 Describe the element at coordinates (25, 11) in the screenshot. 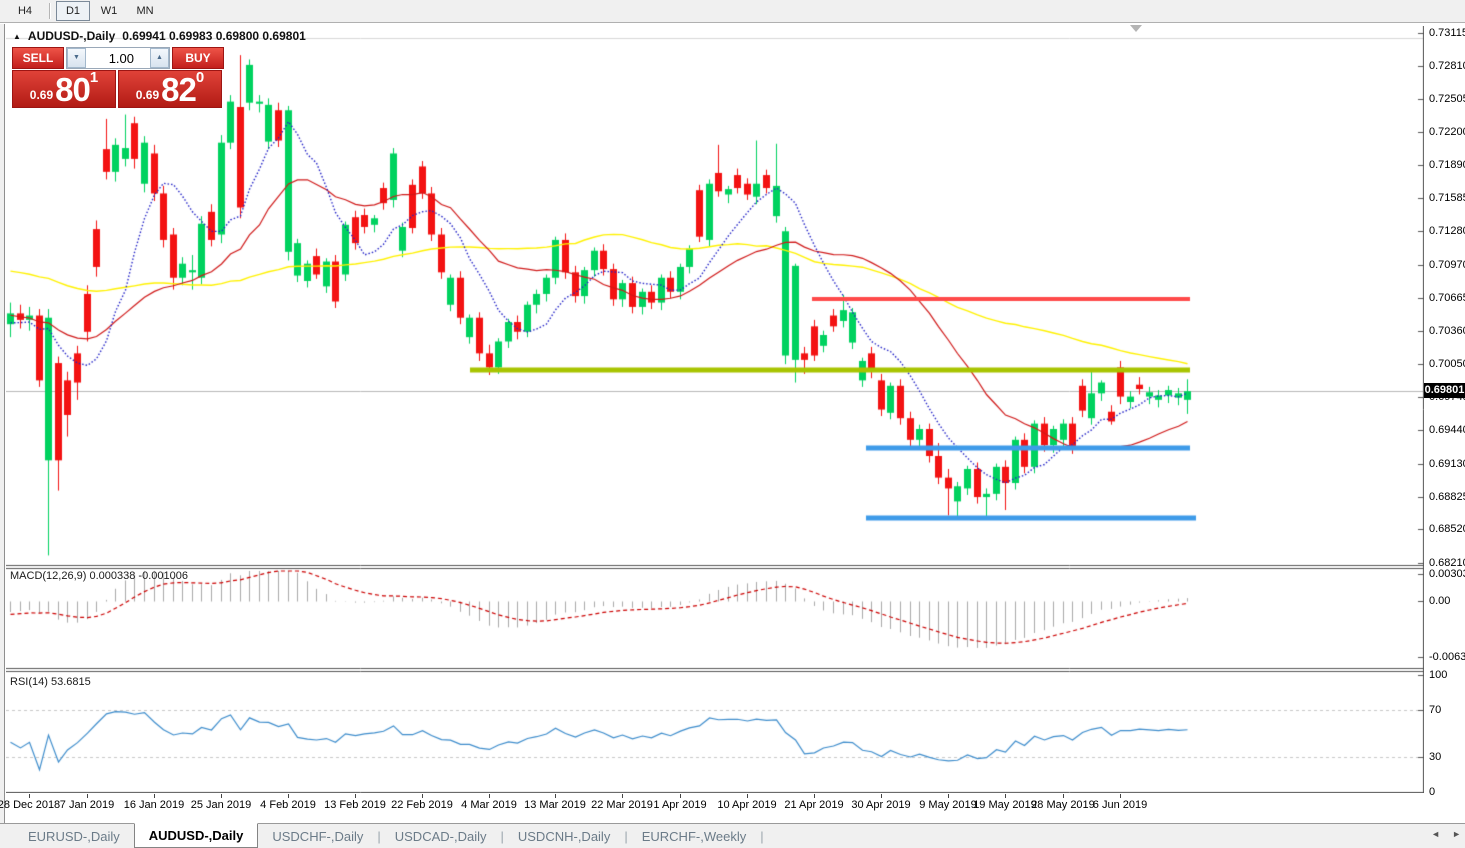

I see `timeframe-h4-button: H4` at that location.